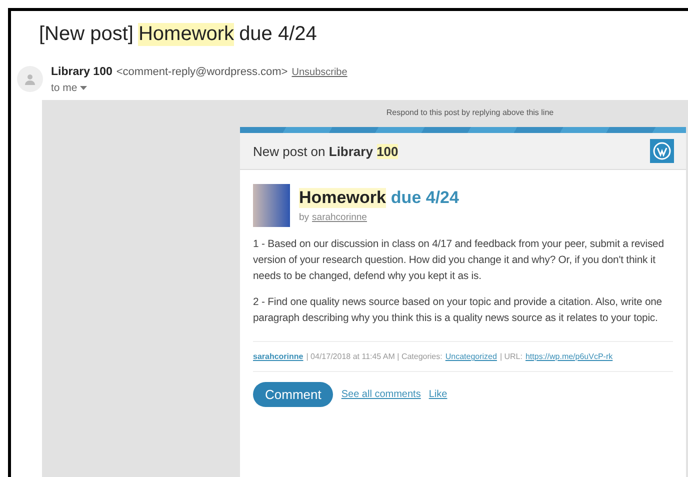 The image size is (688, 477). Describe the element at coordinates (199, 88) in the screenshot. I see `recipient-dropdown: to me` at that location.